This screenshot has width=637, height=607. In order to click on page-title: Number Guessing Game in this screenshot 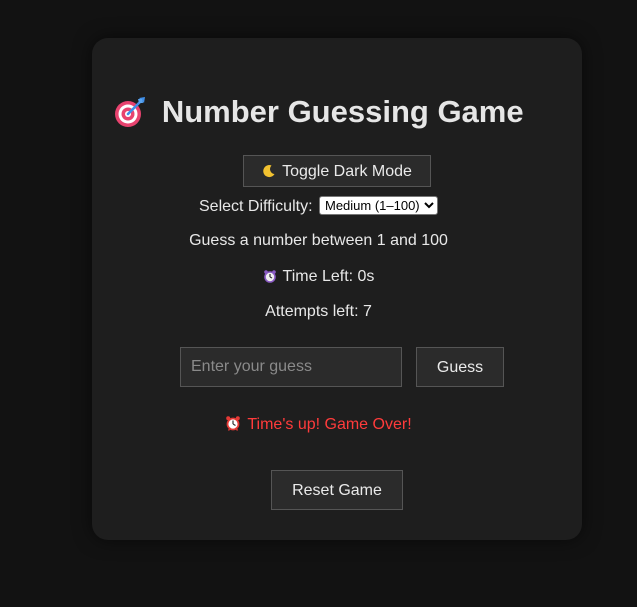, I will do `click(342, 111)`.